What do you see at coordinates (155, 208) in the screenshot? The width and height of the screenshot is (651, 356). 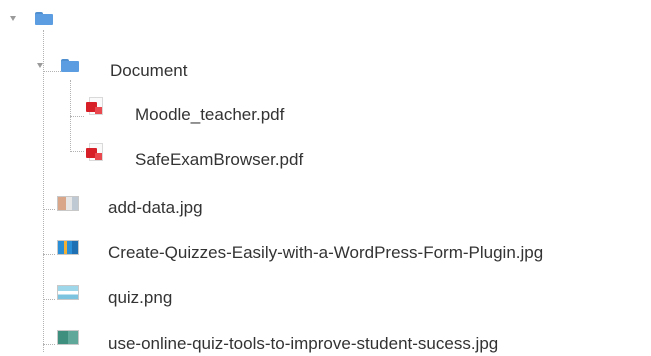 I see `tree-node-label: add-data.jpg` at bounding box center [155, 208].